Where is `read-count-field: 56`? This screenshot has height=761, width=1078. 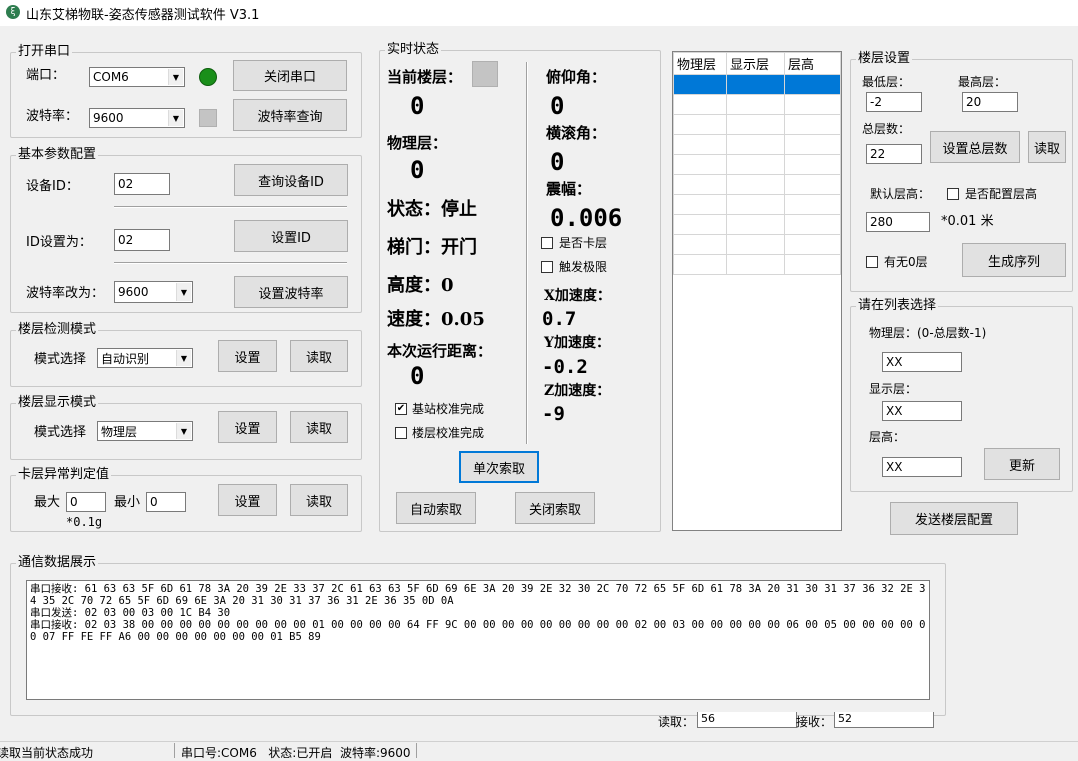
read-count-field: 56 is located at coordinates (747, 720).